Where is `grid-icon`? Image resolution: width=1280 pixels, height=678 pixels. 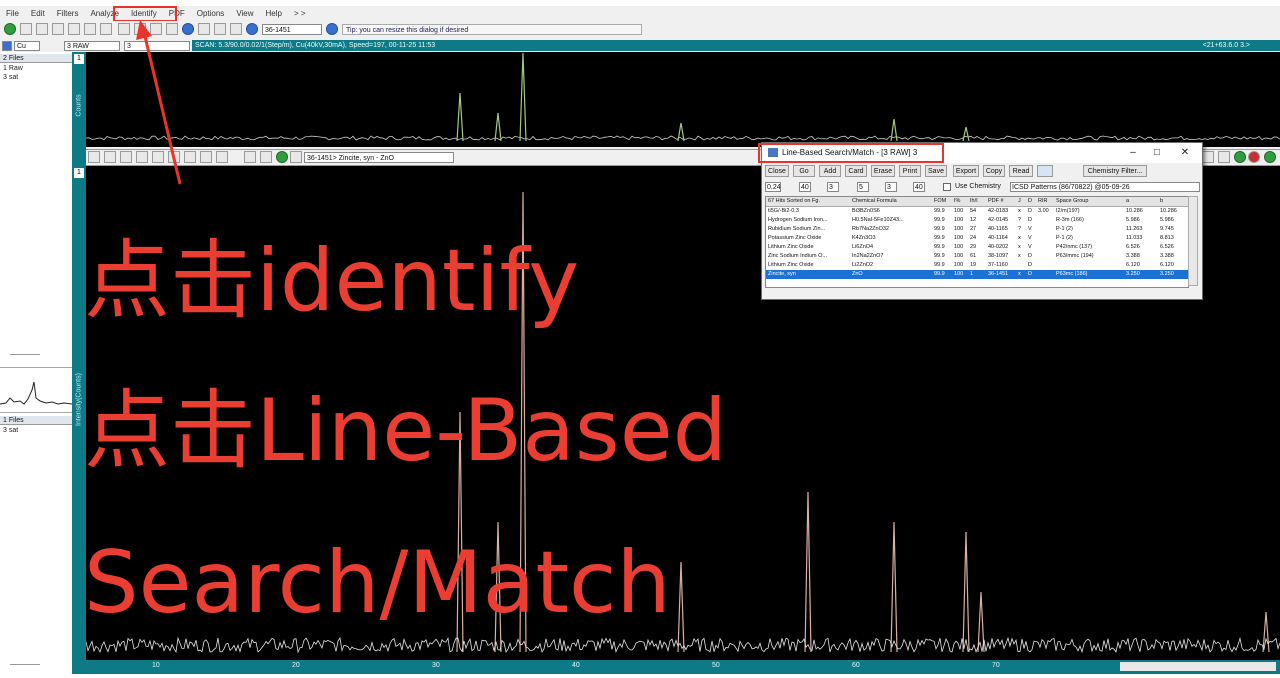
grid-icon is located at coordinates (250, 157).